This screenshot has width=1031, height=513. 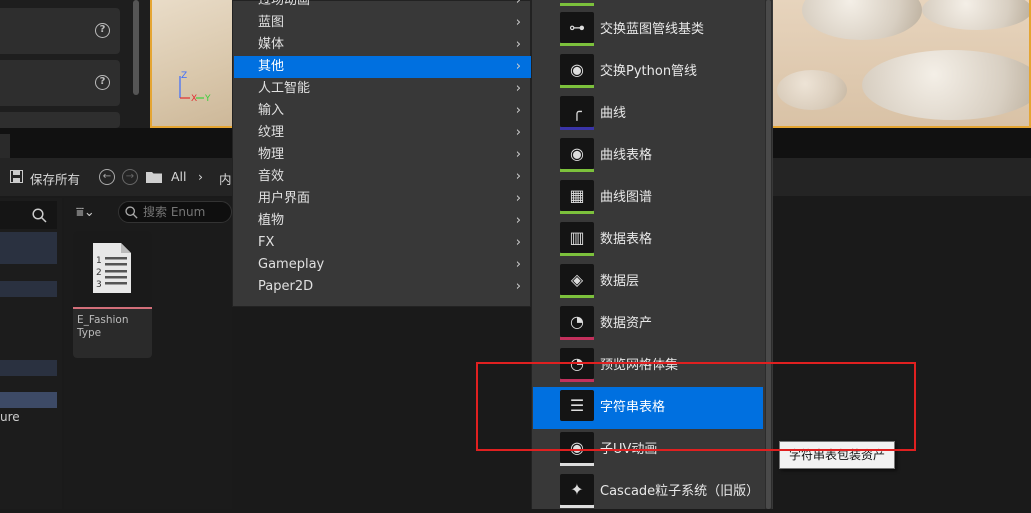 I want to click on menu-item: Gameplay ›, so click(x=382, y=265).